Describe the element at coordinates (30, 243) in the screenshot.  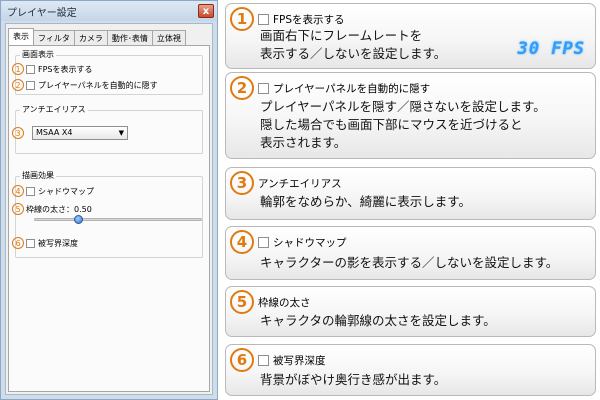
I see `depth-of-field-checkbox` at that location.